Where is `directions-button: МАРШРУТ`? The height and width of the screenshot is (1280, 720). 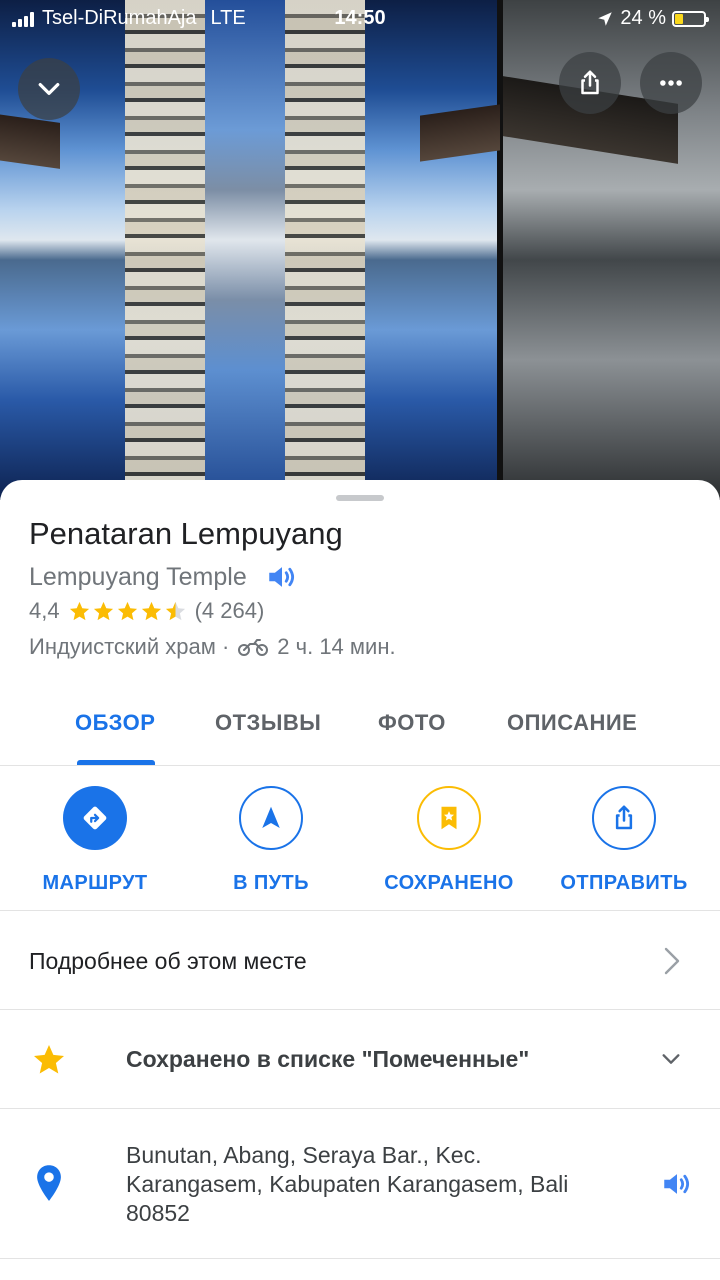
directions-button: МАРШРУТ is located at coordinates (95, 840).